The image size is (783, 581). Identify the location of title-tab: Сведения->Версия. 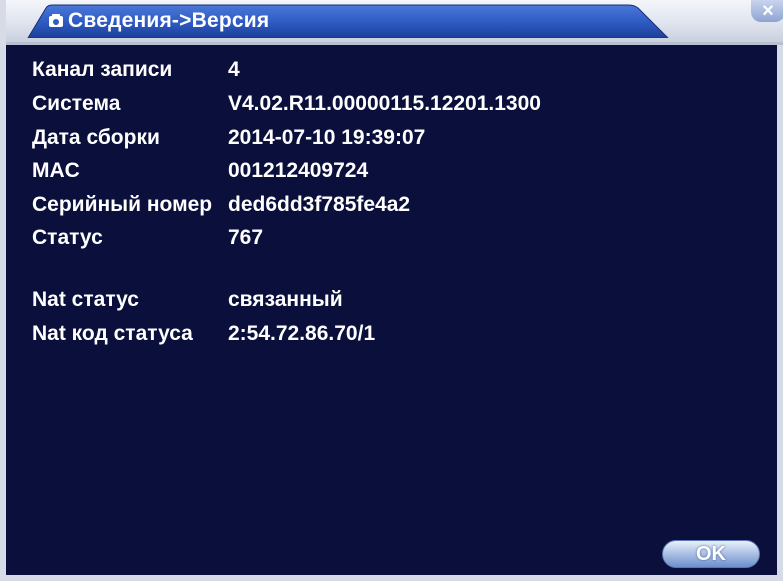
(345, 21).